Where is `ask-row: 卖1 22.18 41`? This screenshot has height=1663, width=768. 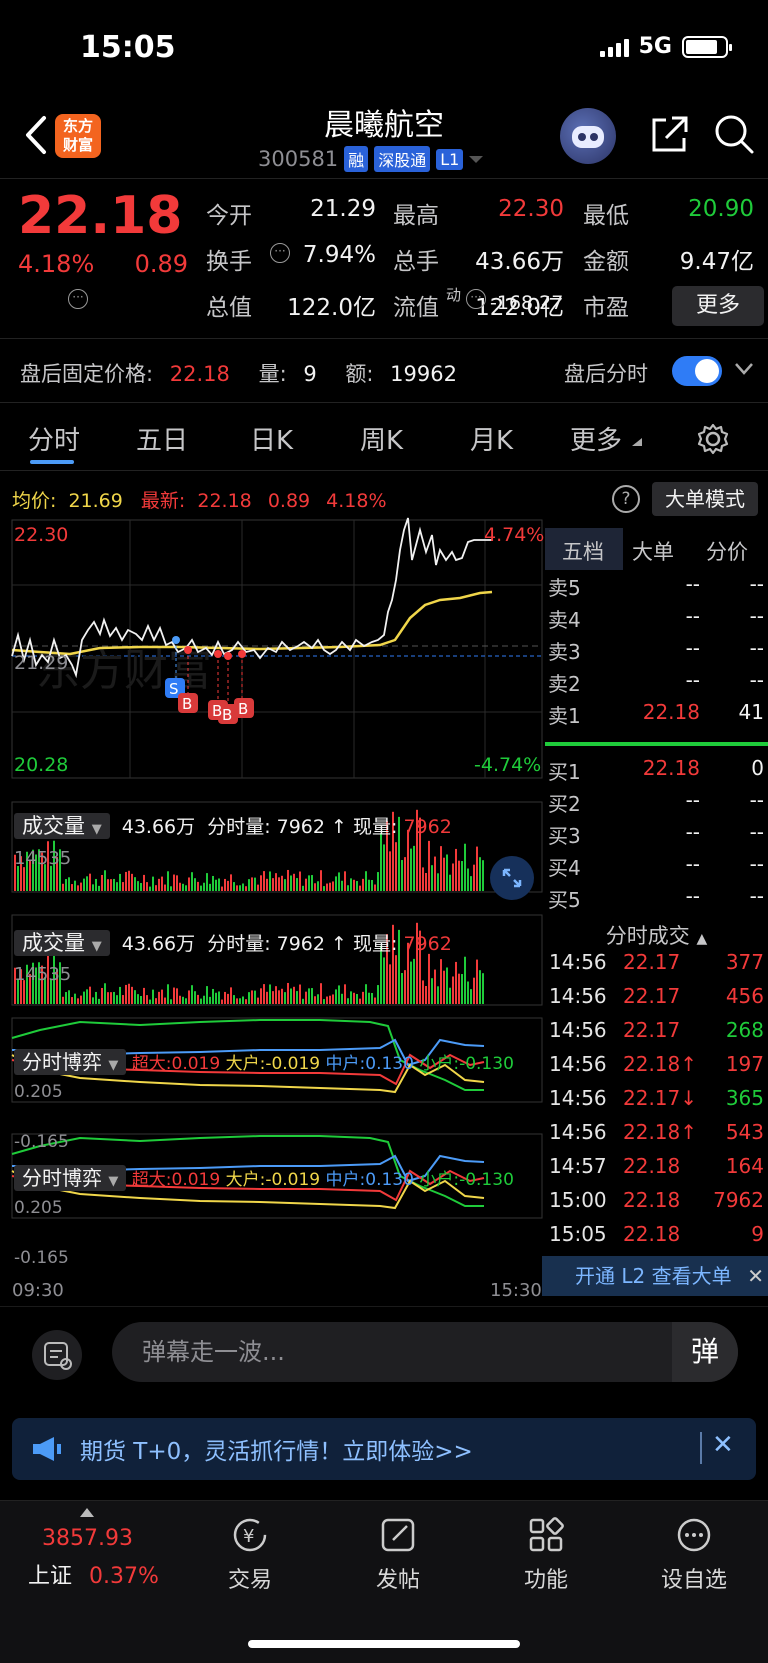 ask-row: 卖1 22.18 41 is located at coordinates (656, 716).